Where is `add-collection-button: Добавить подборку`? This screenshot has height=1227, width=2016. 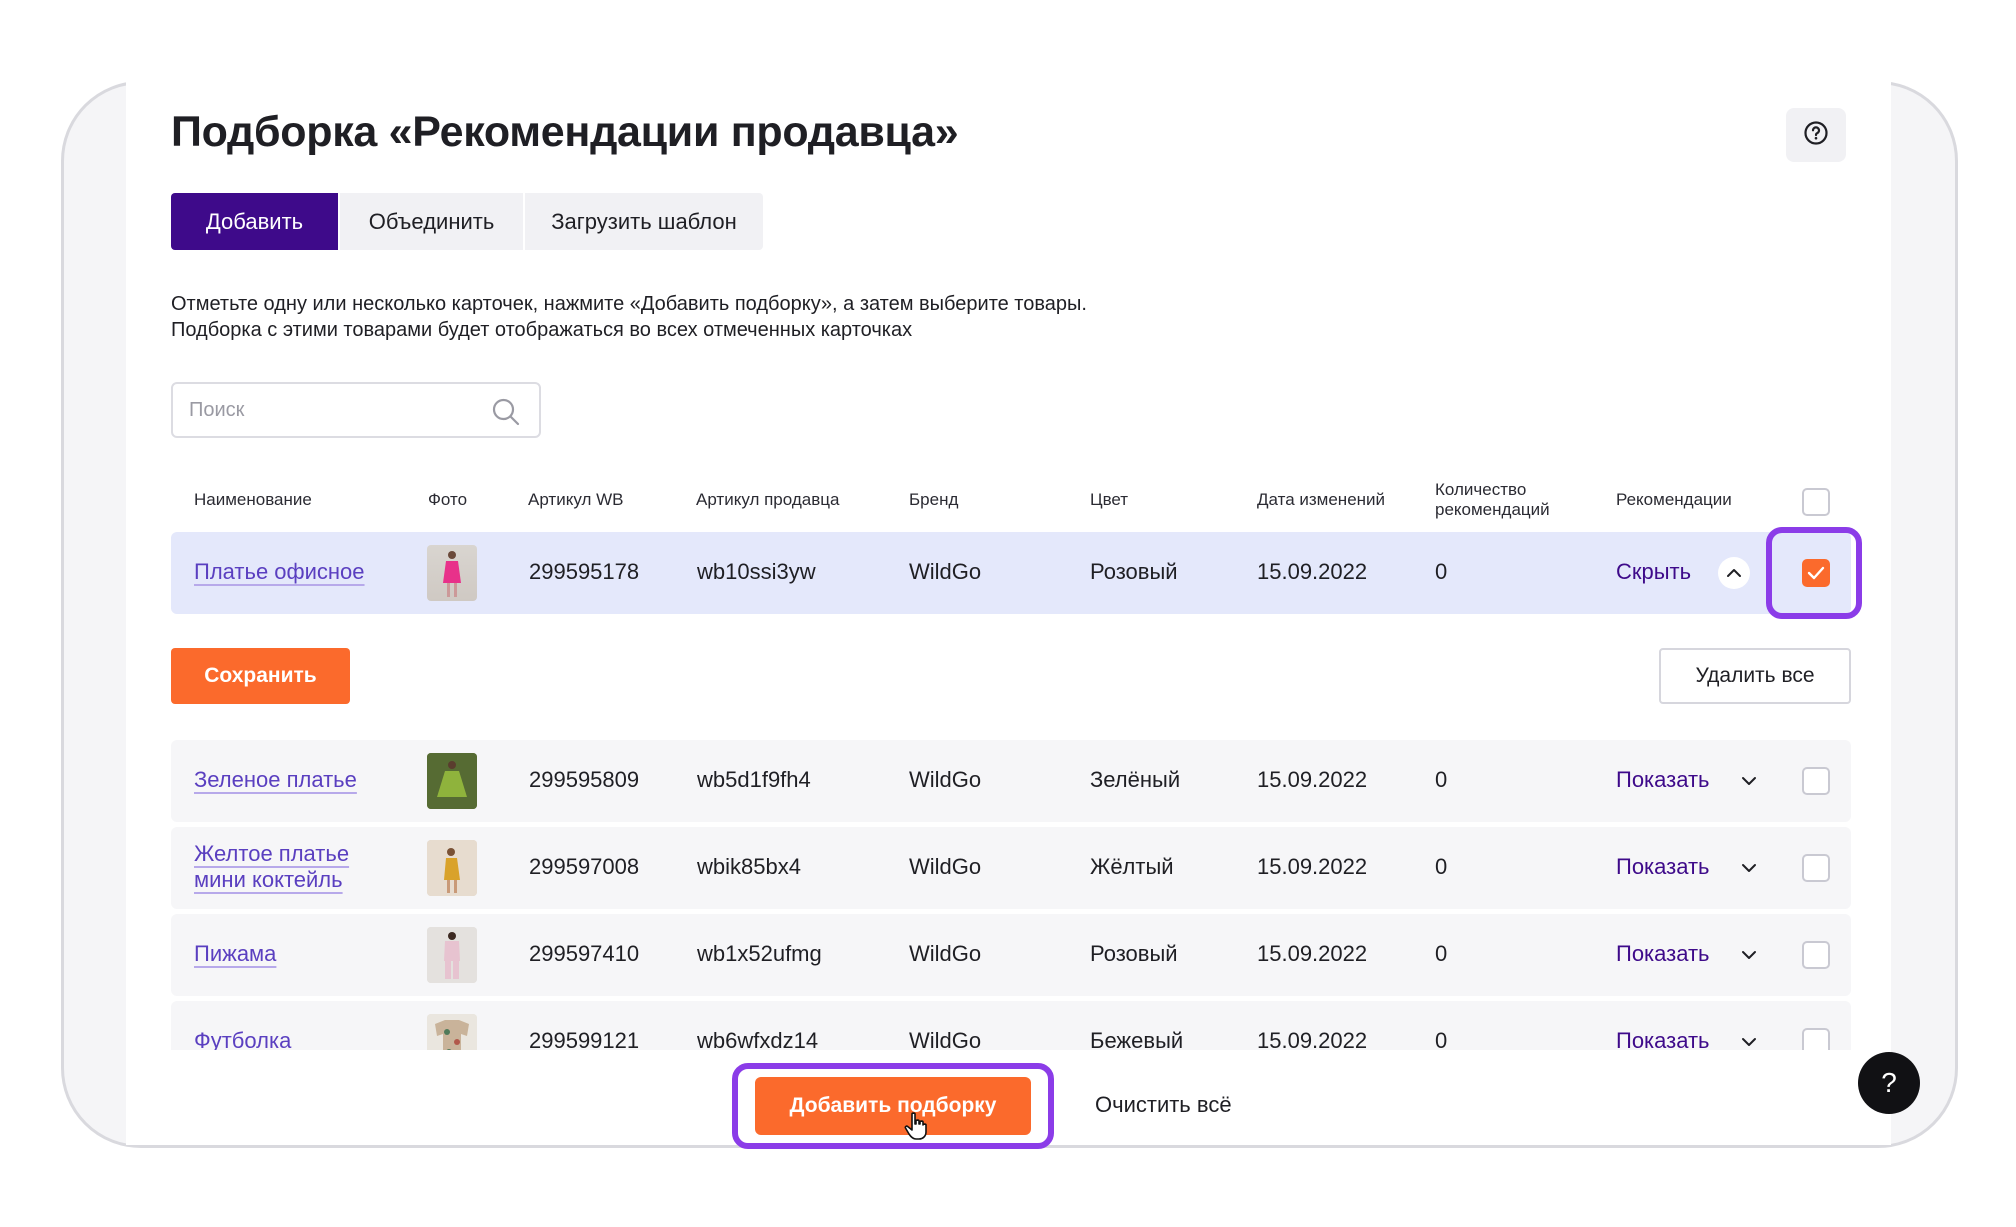
add-collection-button: Добавить подборку is located at coordinates (893, 1106).